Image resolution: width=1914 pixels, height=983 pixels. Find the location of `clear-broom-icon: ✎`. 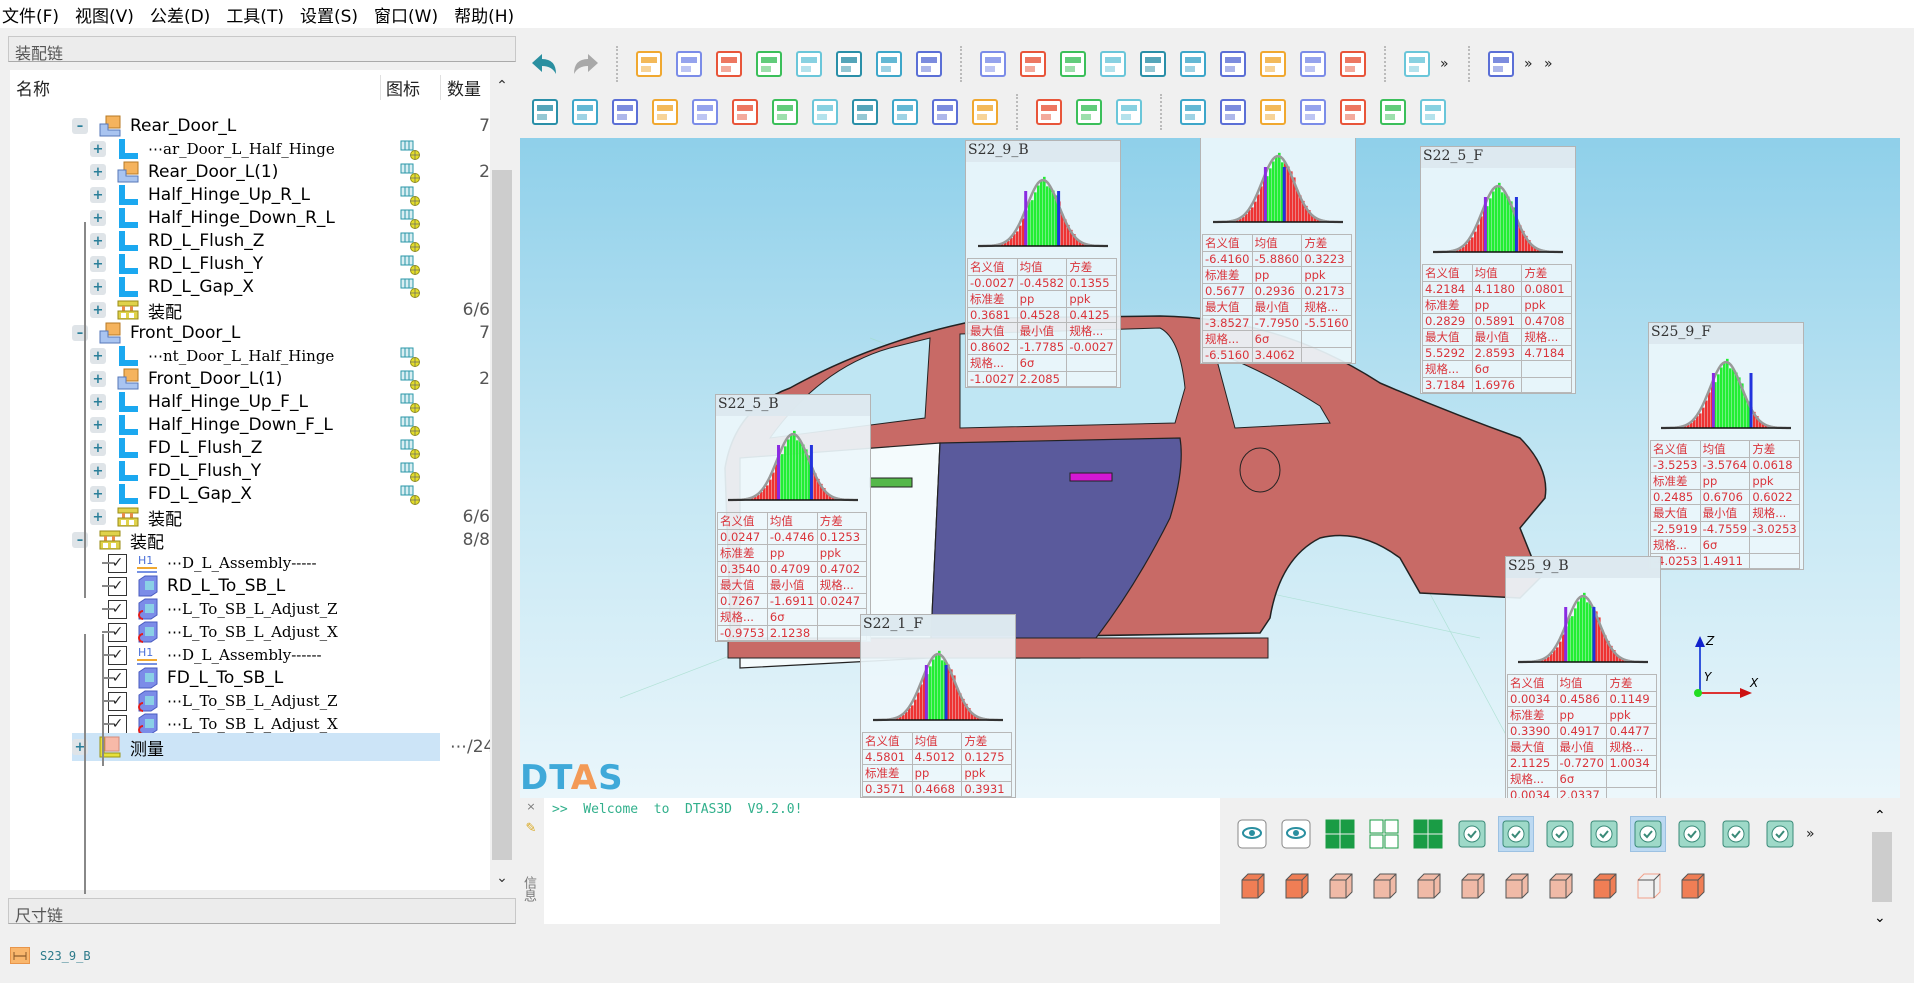

clear-broom-icon: ✎ is located at coordinates (531, 828).